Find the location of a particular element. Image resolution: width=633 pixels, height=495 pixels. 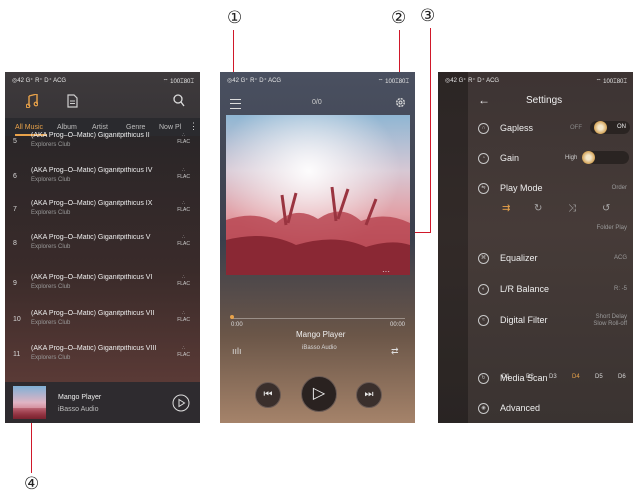

filter-icon: ≈ is located at coordinates (483, 320).